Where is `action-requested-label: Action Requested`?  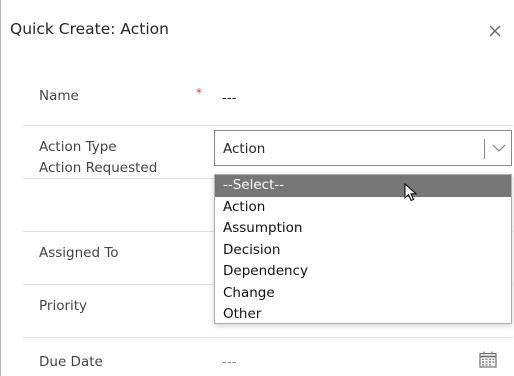 action-requested-label: Action Requested is located at coordinates (98, 168).